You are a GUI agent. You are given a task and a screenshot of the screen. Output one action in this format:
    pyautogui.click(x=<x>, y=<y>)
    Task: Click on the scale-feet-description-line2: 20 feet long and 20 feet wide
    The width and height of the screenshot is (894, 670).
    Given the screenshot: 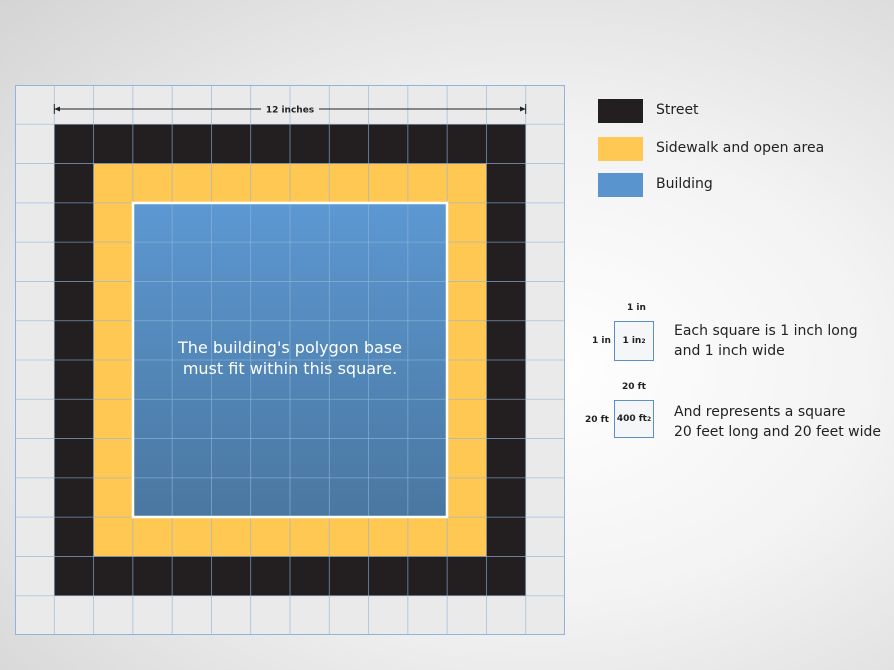 What is the action you would take?
    pyautogui.click(x=778, y=432)
    